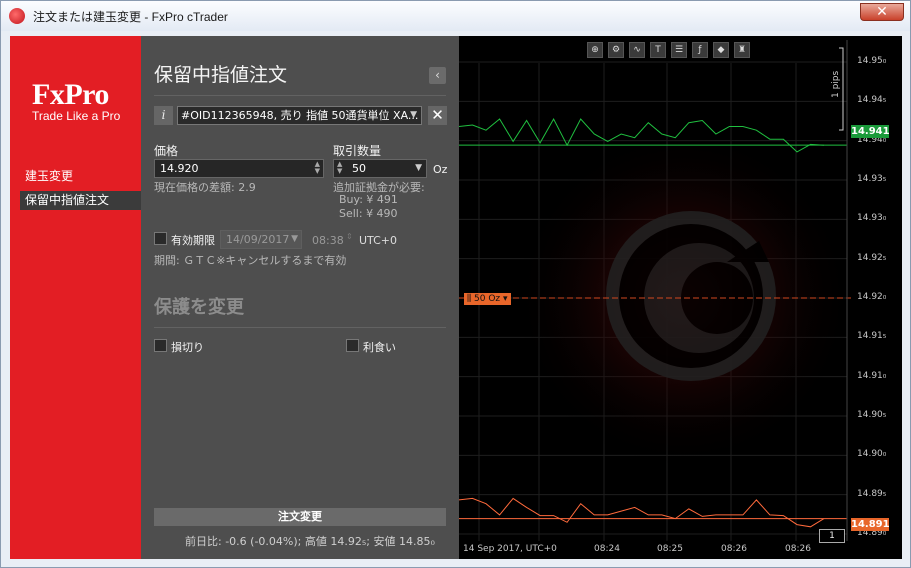 The image size is (911, 568). I want to click on price-axis-label: 14.93₅, so click(872, 179).